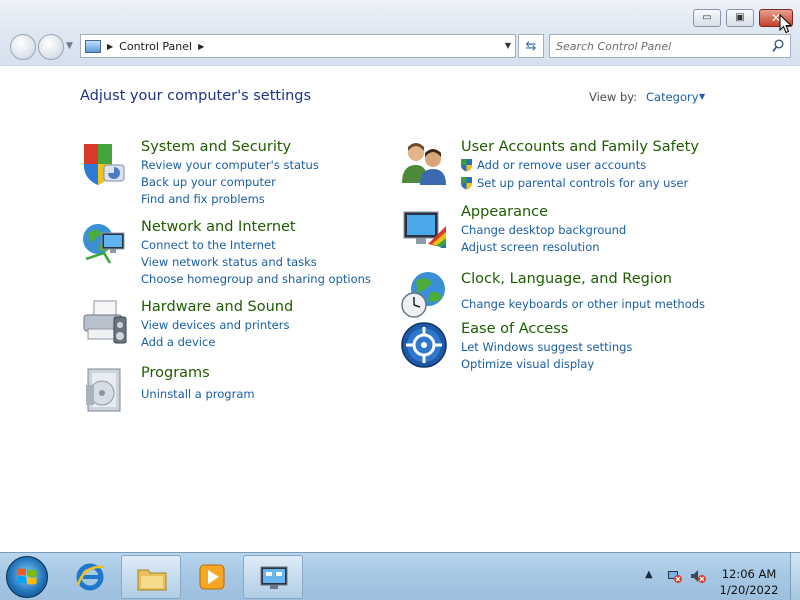 The height and width of the screenshot is (600, 800). Describe the element at coordinates (423, 295) in the screenshot. I see `clock-language-region-icon` at that location.